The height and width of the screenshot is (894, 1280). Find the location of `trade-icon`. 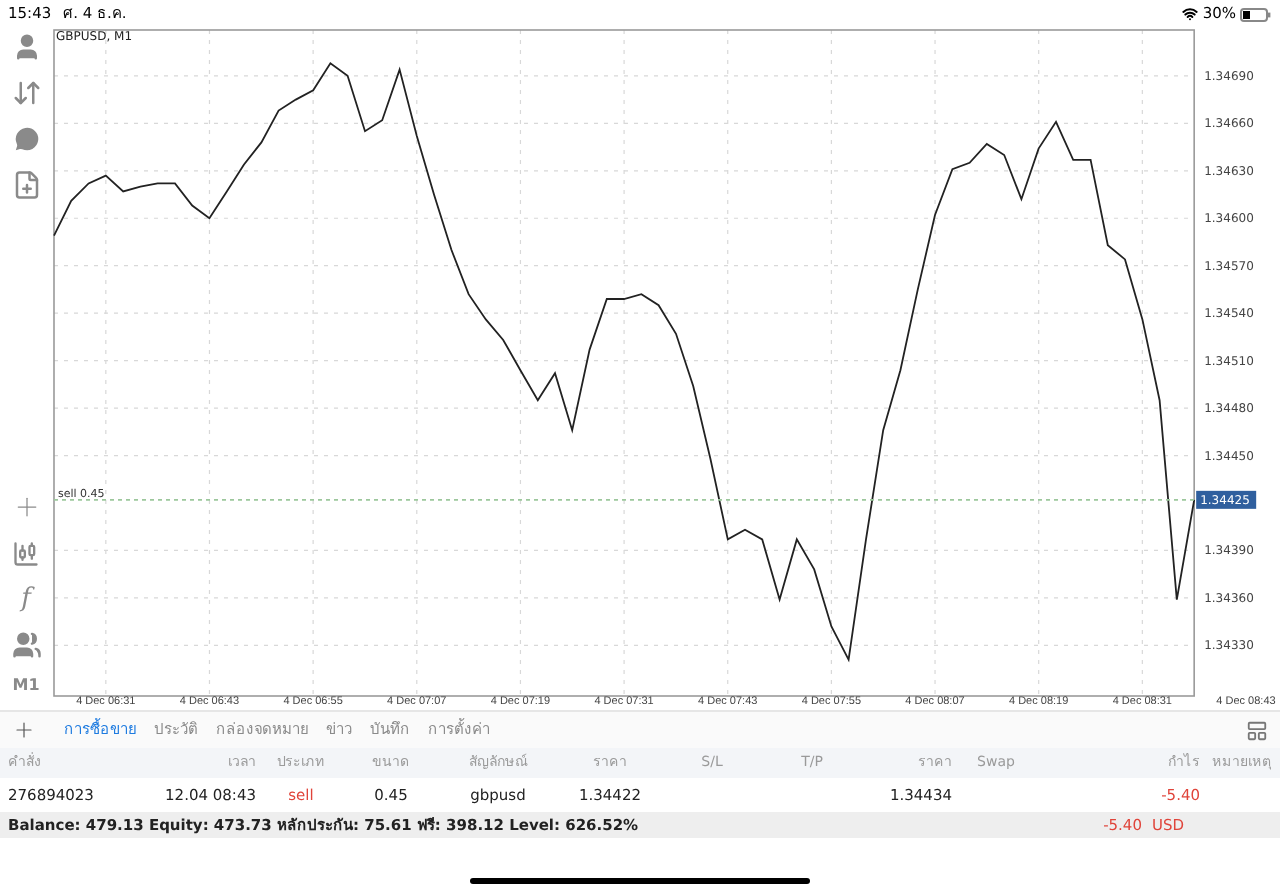

trade-icon is located at coordinates (26, 93).